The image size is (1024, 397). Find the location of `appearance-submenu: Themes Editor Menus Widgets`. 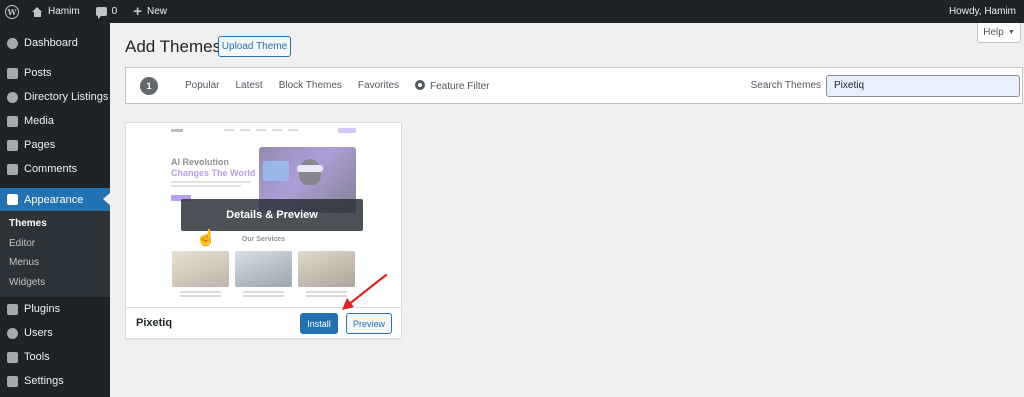

appearance-submenu: Themes Editor Menus Widgets is located at coordinates (55, 254).